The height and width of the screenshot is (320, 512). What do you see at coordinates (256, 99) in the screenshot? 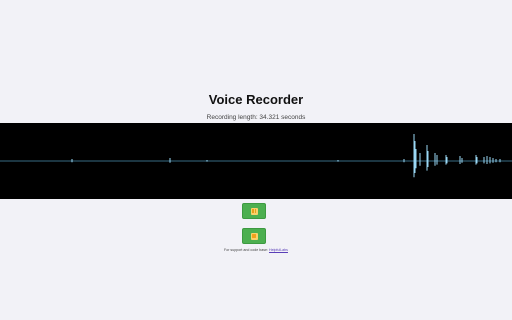
I see `page-title: Voice Recorder` at bounding box center [256, 99].